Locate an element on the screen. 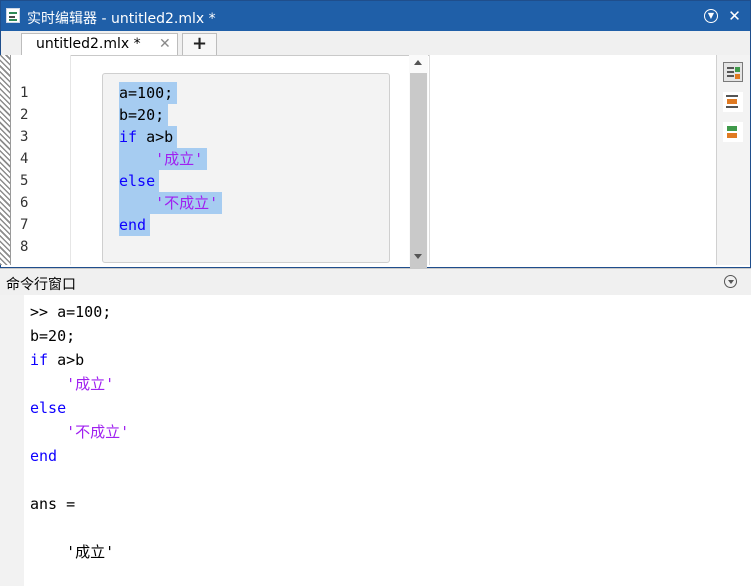 This screenshot has width=751, height=586. line-number: 8 is located at coordinates (24, 247).